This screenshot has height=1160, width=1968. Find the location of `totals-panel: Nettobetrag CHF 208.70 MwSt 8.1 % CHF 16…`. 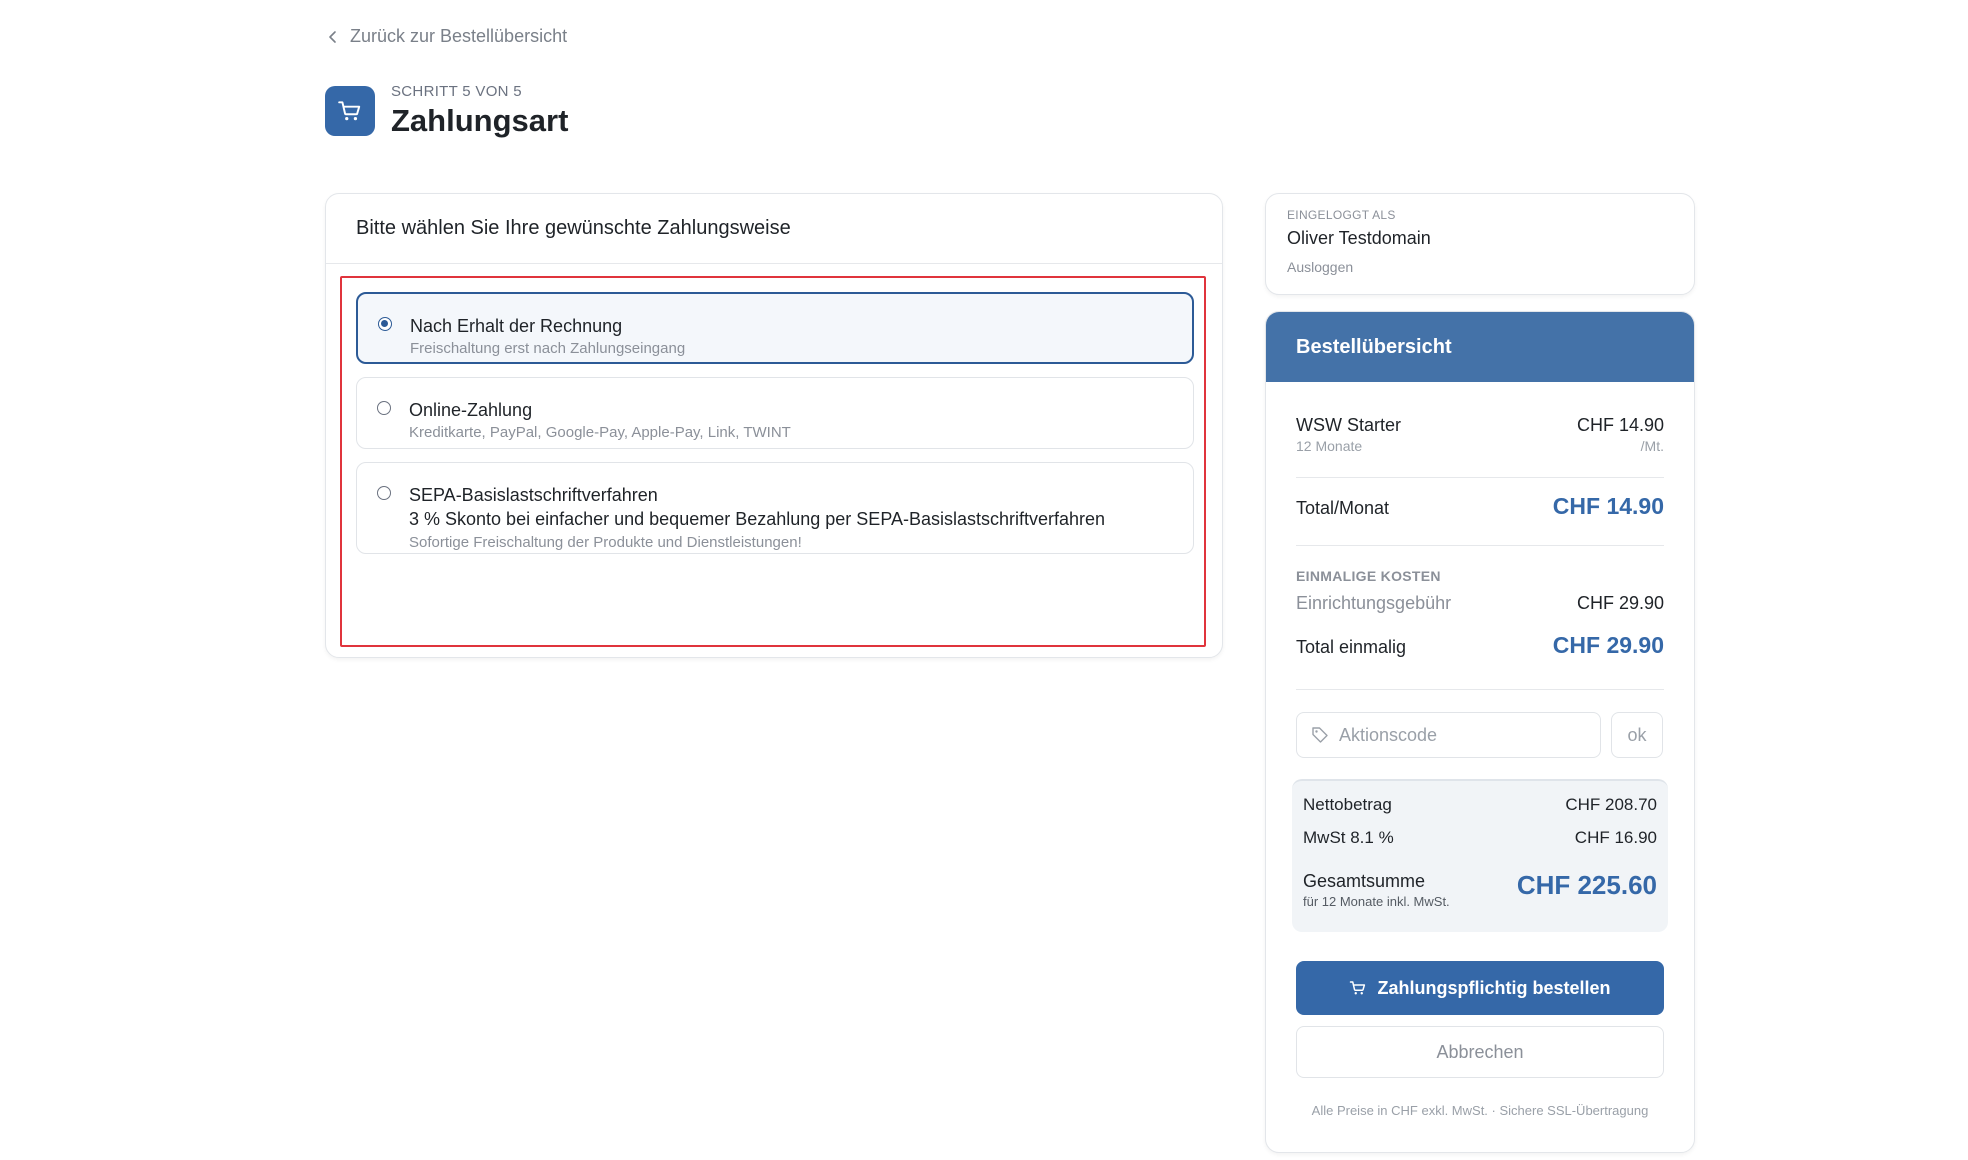

totals-panel: Nettobetrag CHF 208.70 MwSt 8.1 % CHF 16… is located at coordinates (1480, 855).